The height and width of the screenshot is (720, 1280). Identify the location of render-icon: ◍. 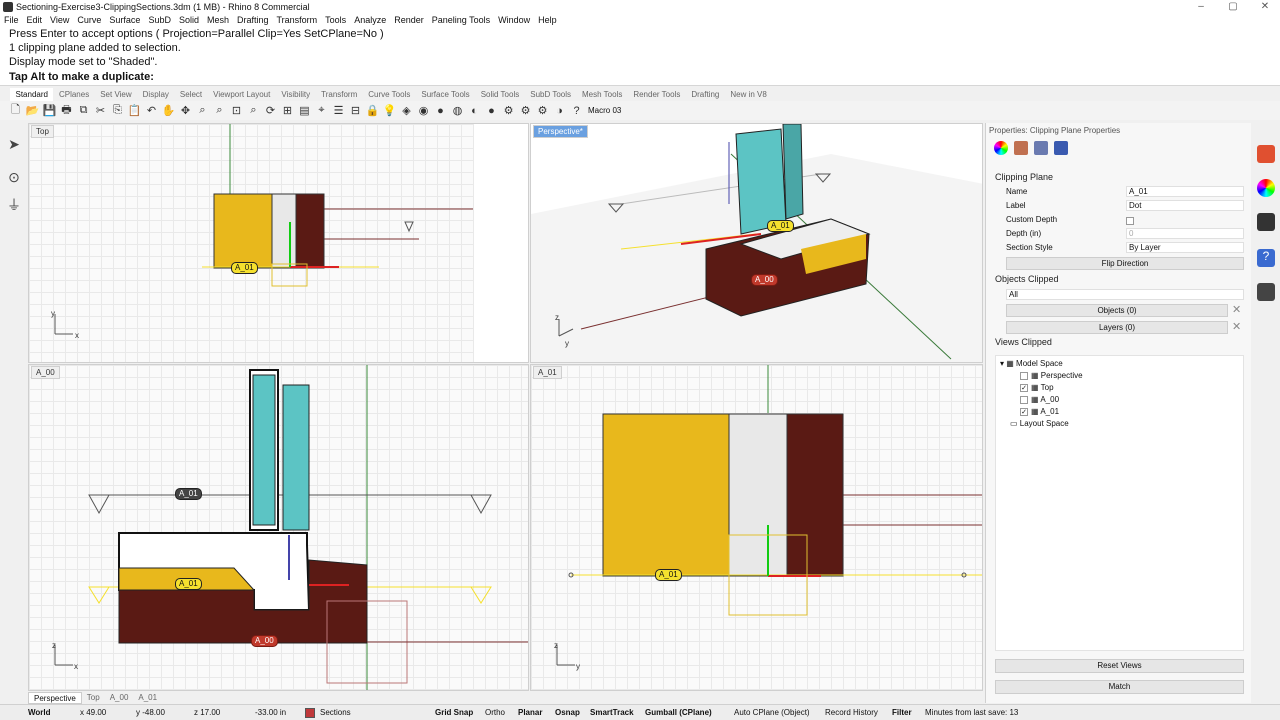
(457, 110).